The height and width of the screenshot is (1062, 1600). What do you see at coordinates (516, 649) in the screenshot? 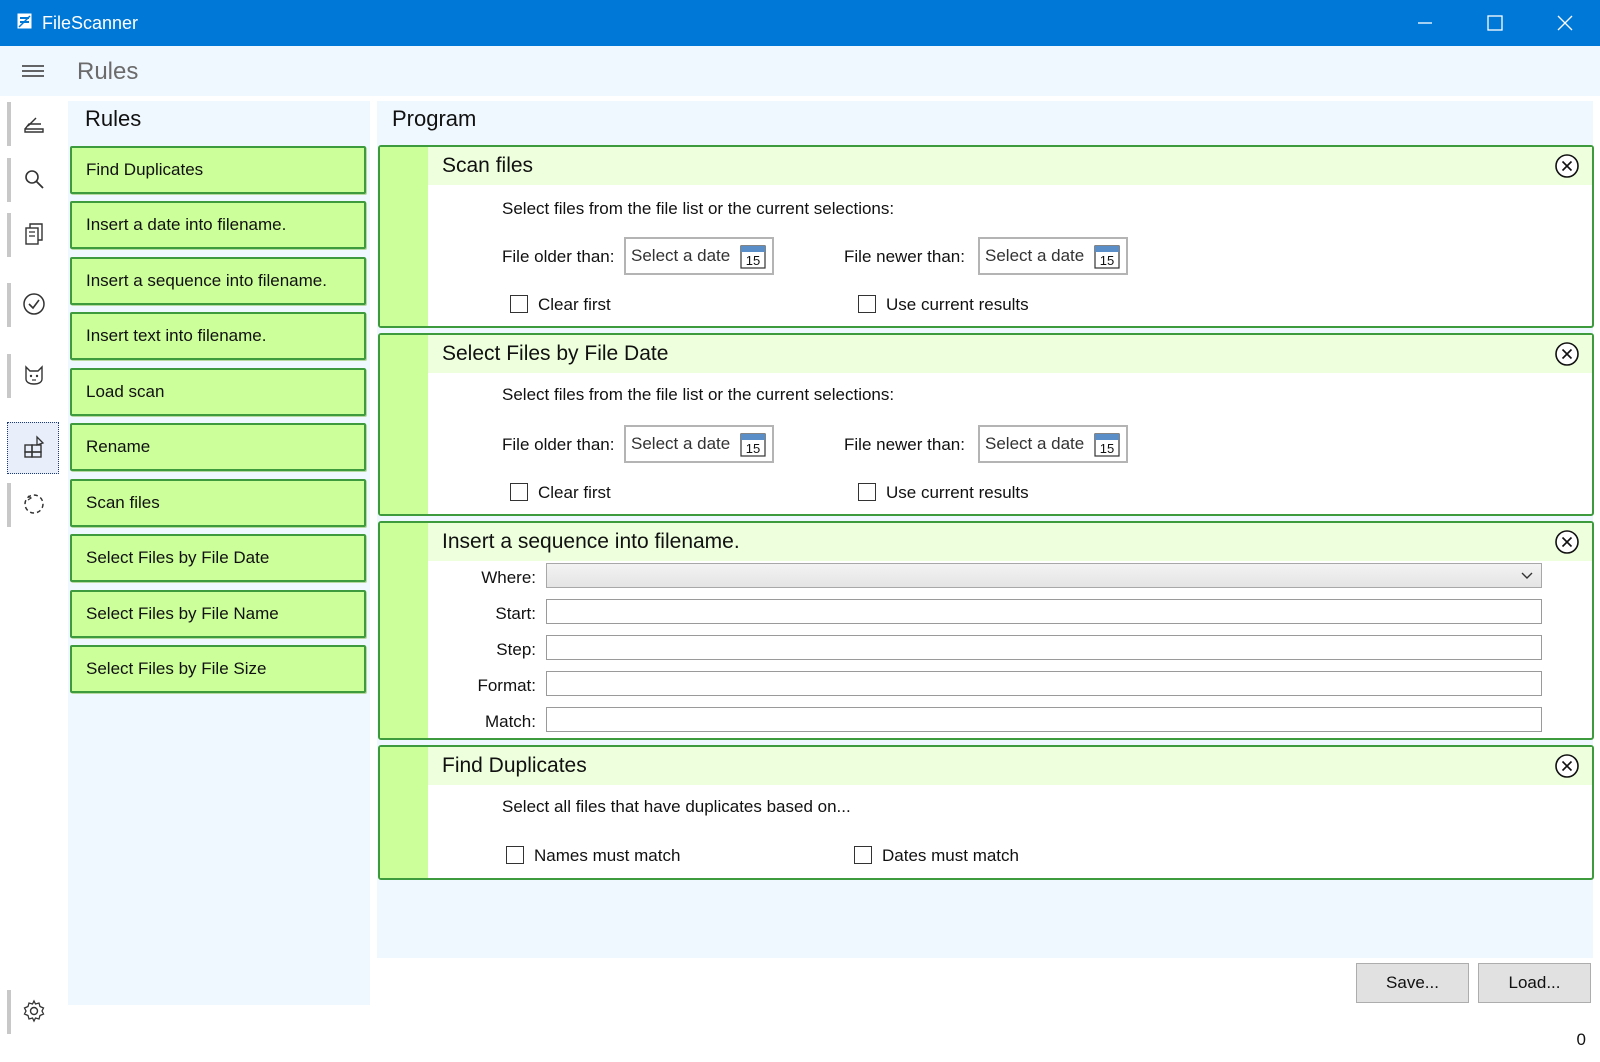
I see `step-label: Step:` at bounding box center [516, 649].